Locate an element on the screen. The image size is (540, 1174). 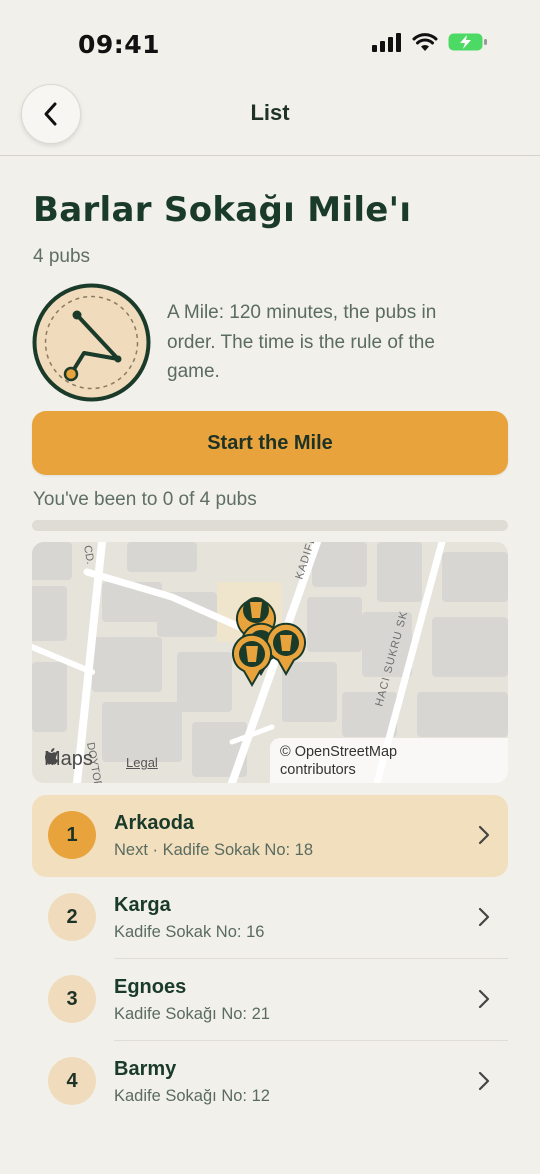
pub-number-badge: 2 is located at coordinates (72, 917).